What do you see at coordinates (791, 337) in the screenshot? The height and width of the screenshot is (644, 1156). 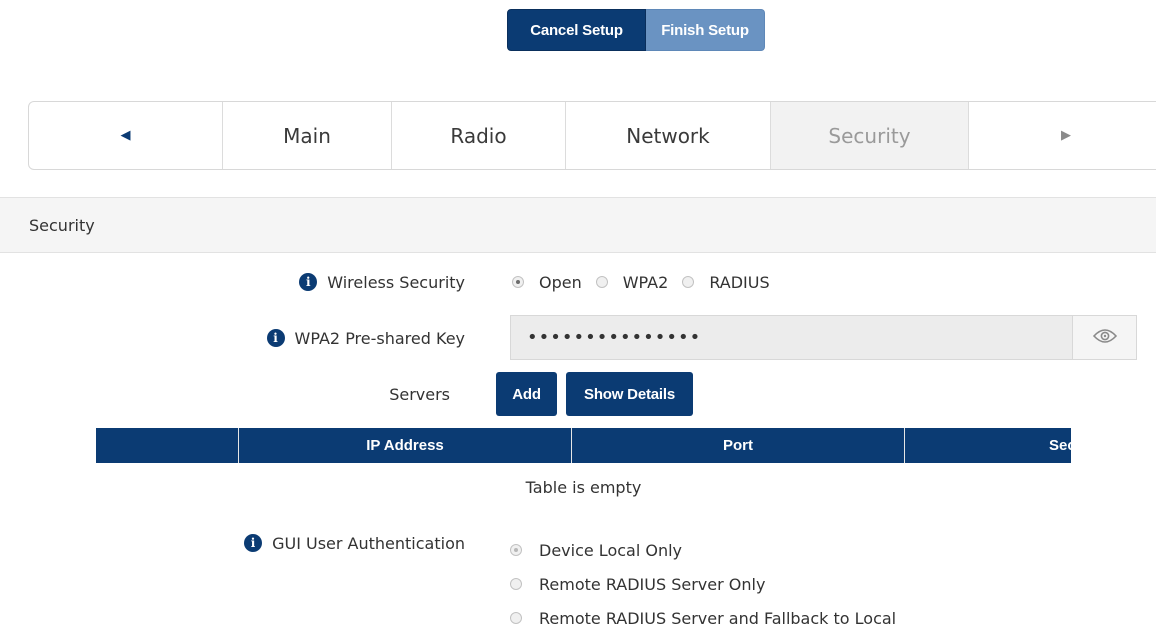 I see `psk-input: •••••••••••••••` at bounding box center [791, 337].